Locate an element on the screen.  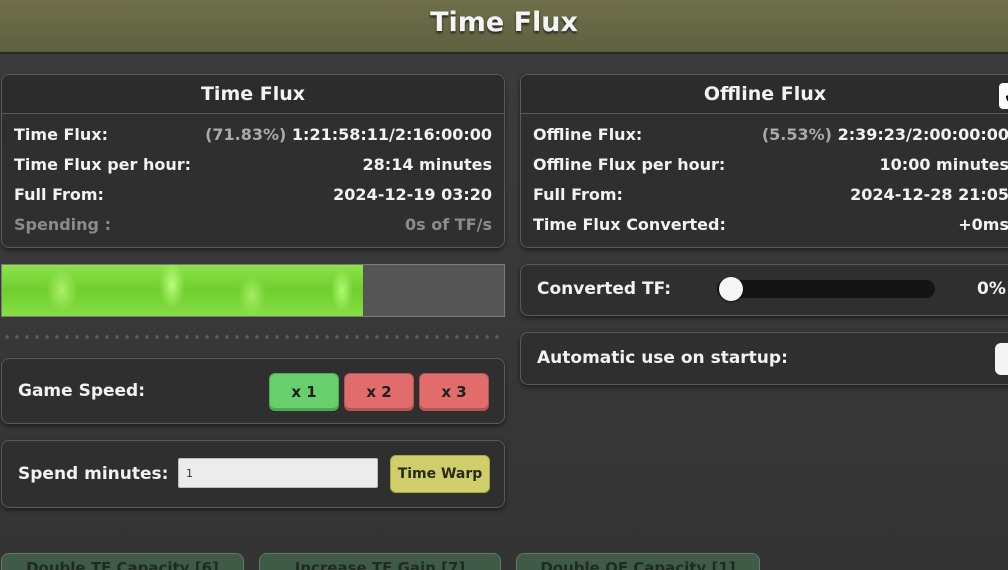
spend-minutes-input: 1 is located at coordinates (278, 473).